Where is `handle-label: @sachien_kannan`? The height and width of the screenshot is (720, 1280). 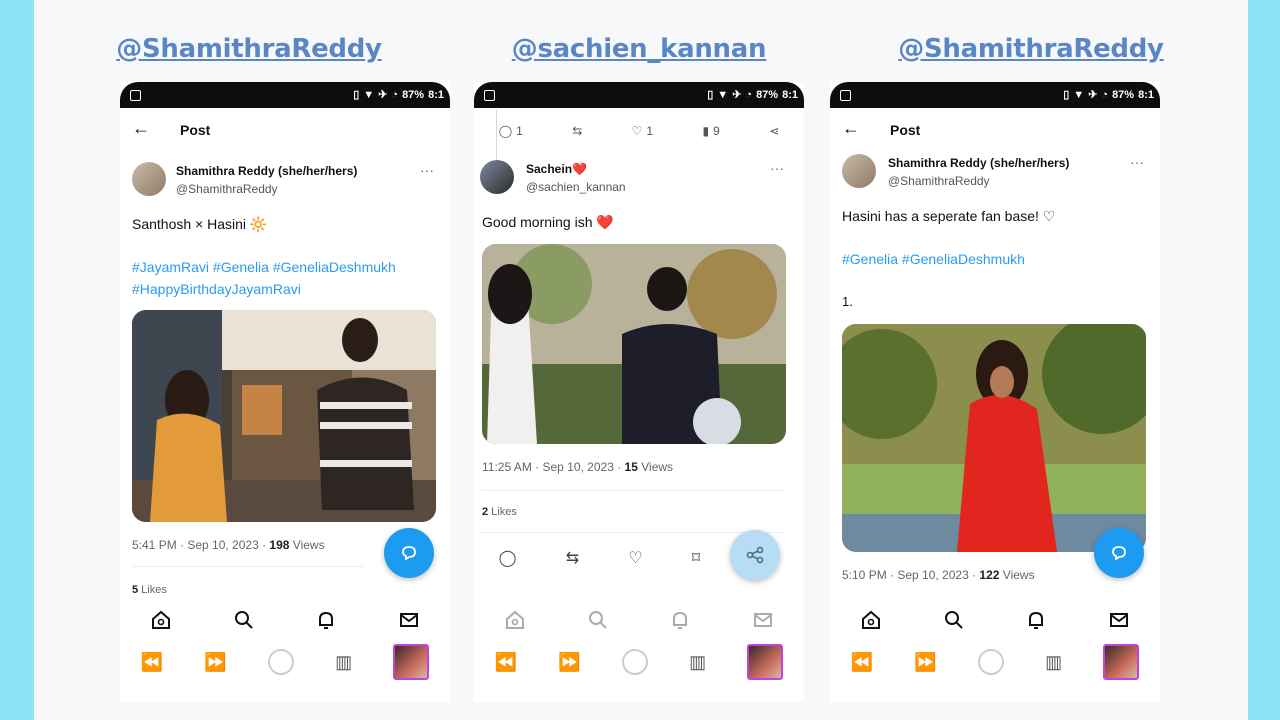 handle-label: @sachien_kannan is located at coordinates (639, 49).